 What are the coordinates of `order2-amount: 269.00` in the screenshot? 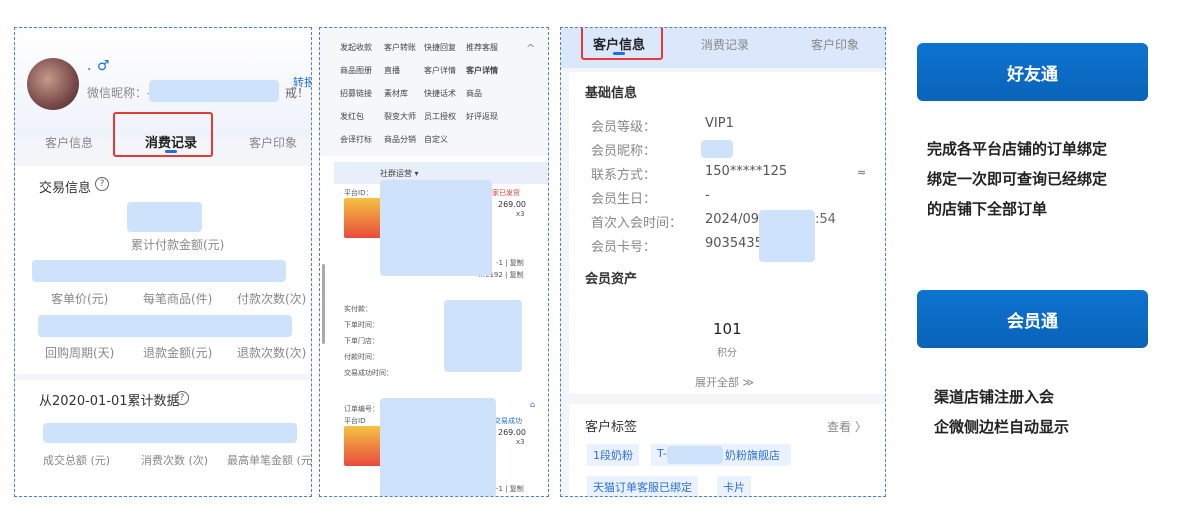 It's located at (512, 432).